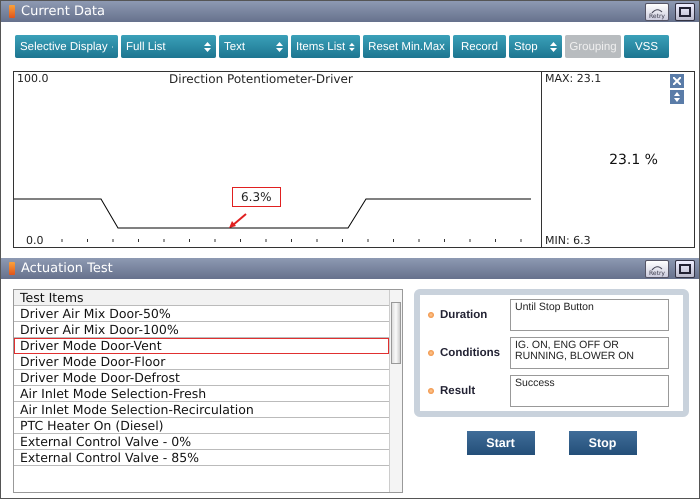 Image resolution: width=700 pixels, height=499 pixels. What do you see at coordinates (573, 78) in the screenshot?
I see `max-reading: MAX: 23.1` at bounding box center [573, 78].